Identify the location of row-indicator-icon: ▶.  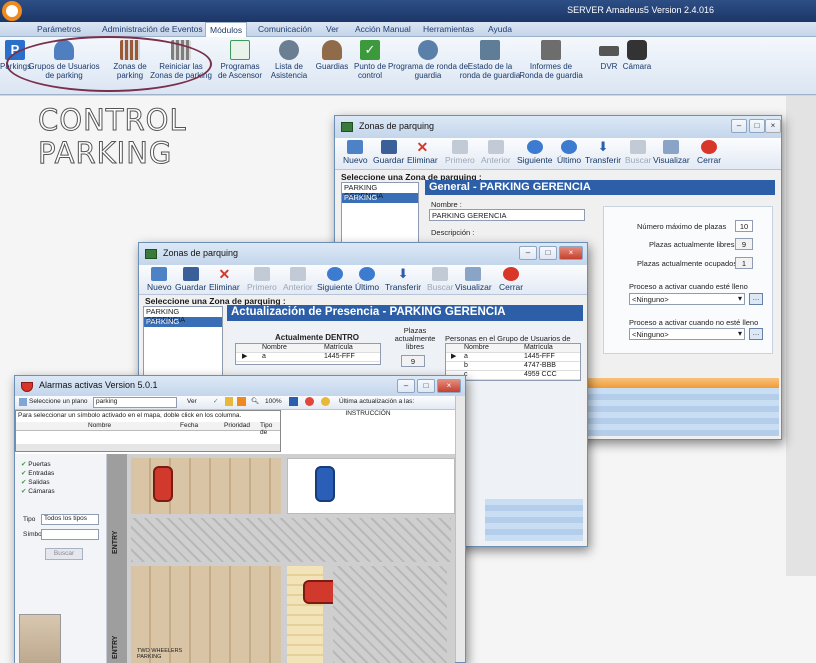
(245, 356).